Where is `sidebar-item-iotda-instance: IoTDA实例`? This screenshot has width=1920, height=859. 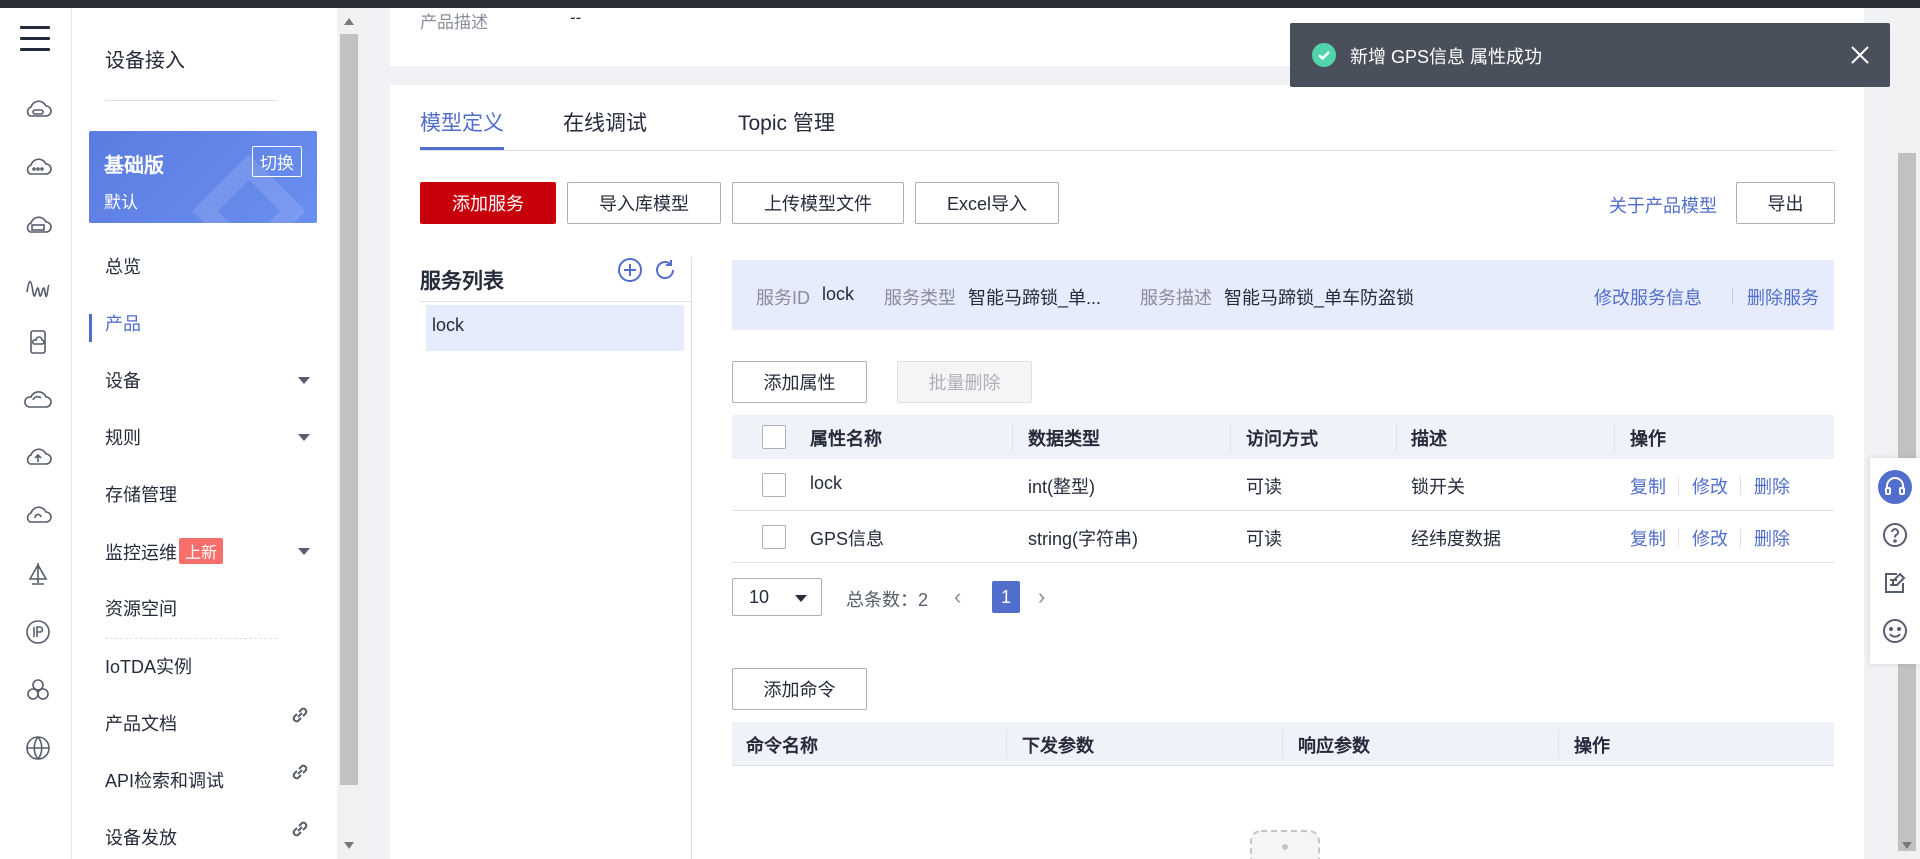
sidebar-item-iotda-instance: IoTDA实例 is located at coordinates (148, 666).